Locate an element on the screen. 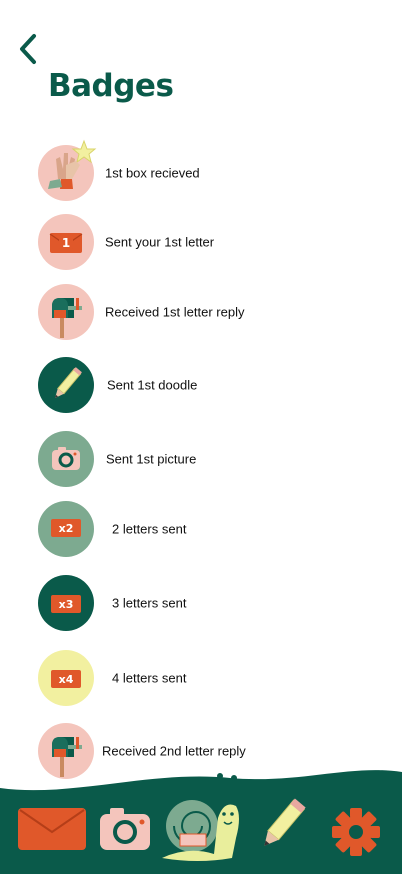  nav-camera-button is located at coordinates (125, 831).